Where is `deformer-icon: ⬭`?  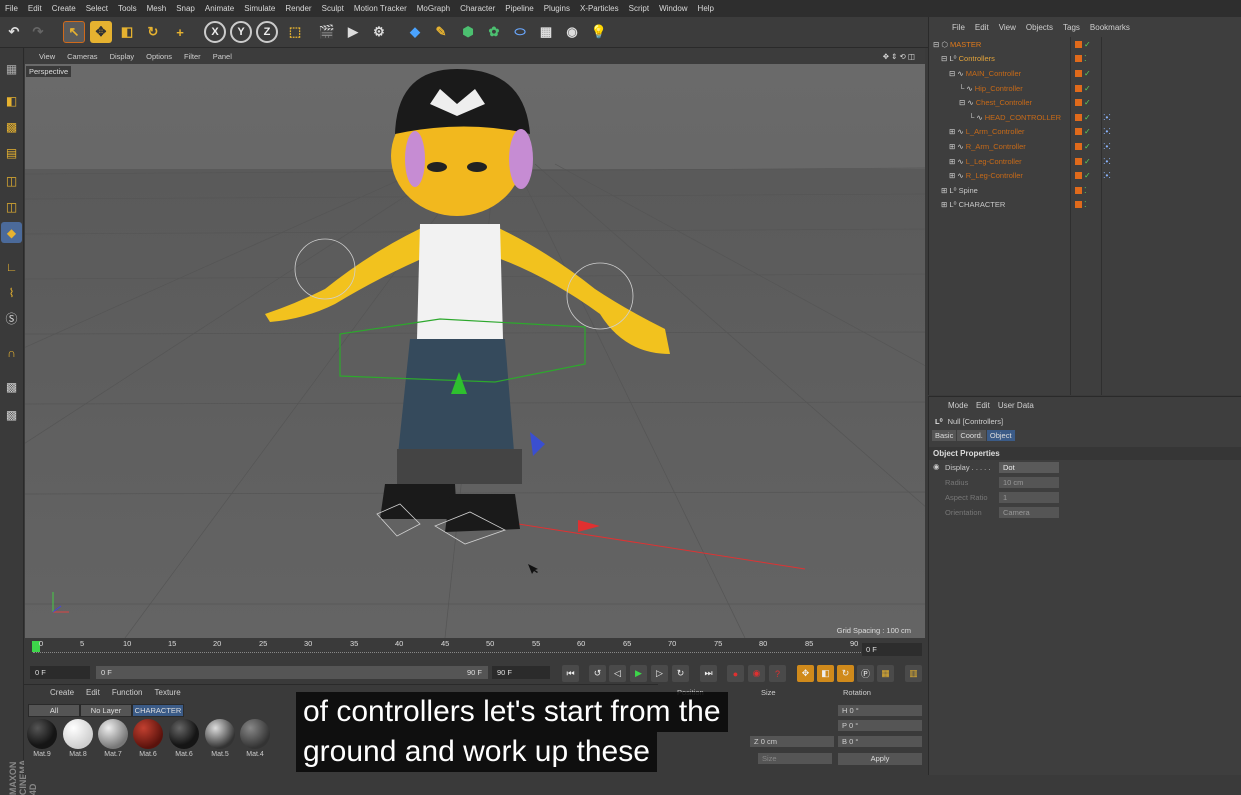
deformer-icon: ⬭ is located at coordinates (520, 32).